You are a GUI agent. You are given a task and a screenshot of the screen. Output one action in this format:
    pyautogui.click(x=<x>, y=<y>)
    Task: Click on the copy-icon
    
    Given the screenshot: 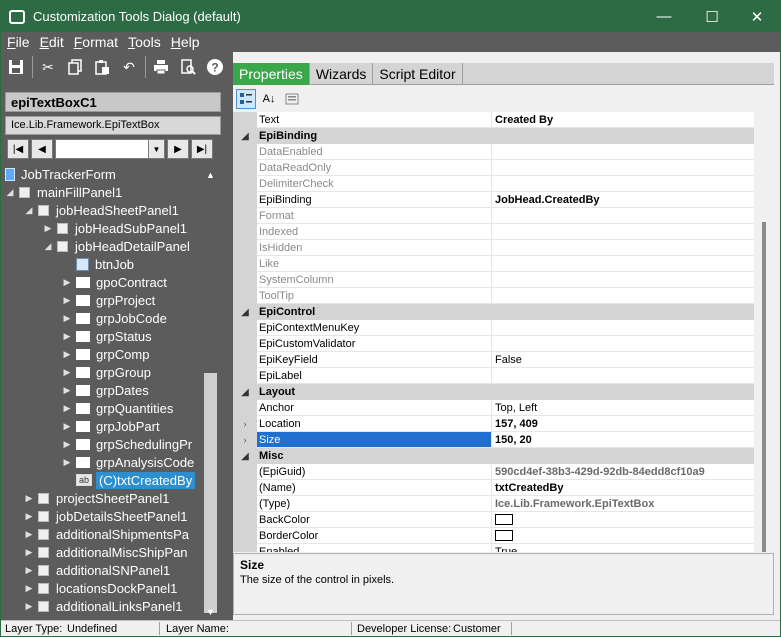 What is the action you would take?
    pyautogui.click(x=75, y=67)
    